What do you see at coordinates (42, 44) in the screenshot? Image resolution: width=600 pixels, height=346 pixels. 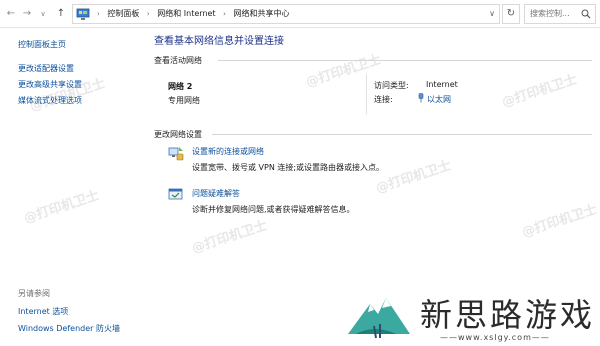 I see `link-control-panel-home: 控制面板主页` at bounding box center [42, 44].